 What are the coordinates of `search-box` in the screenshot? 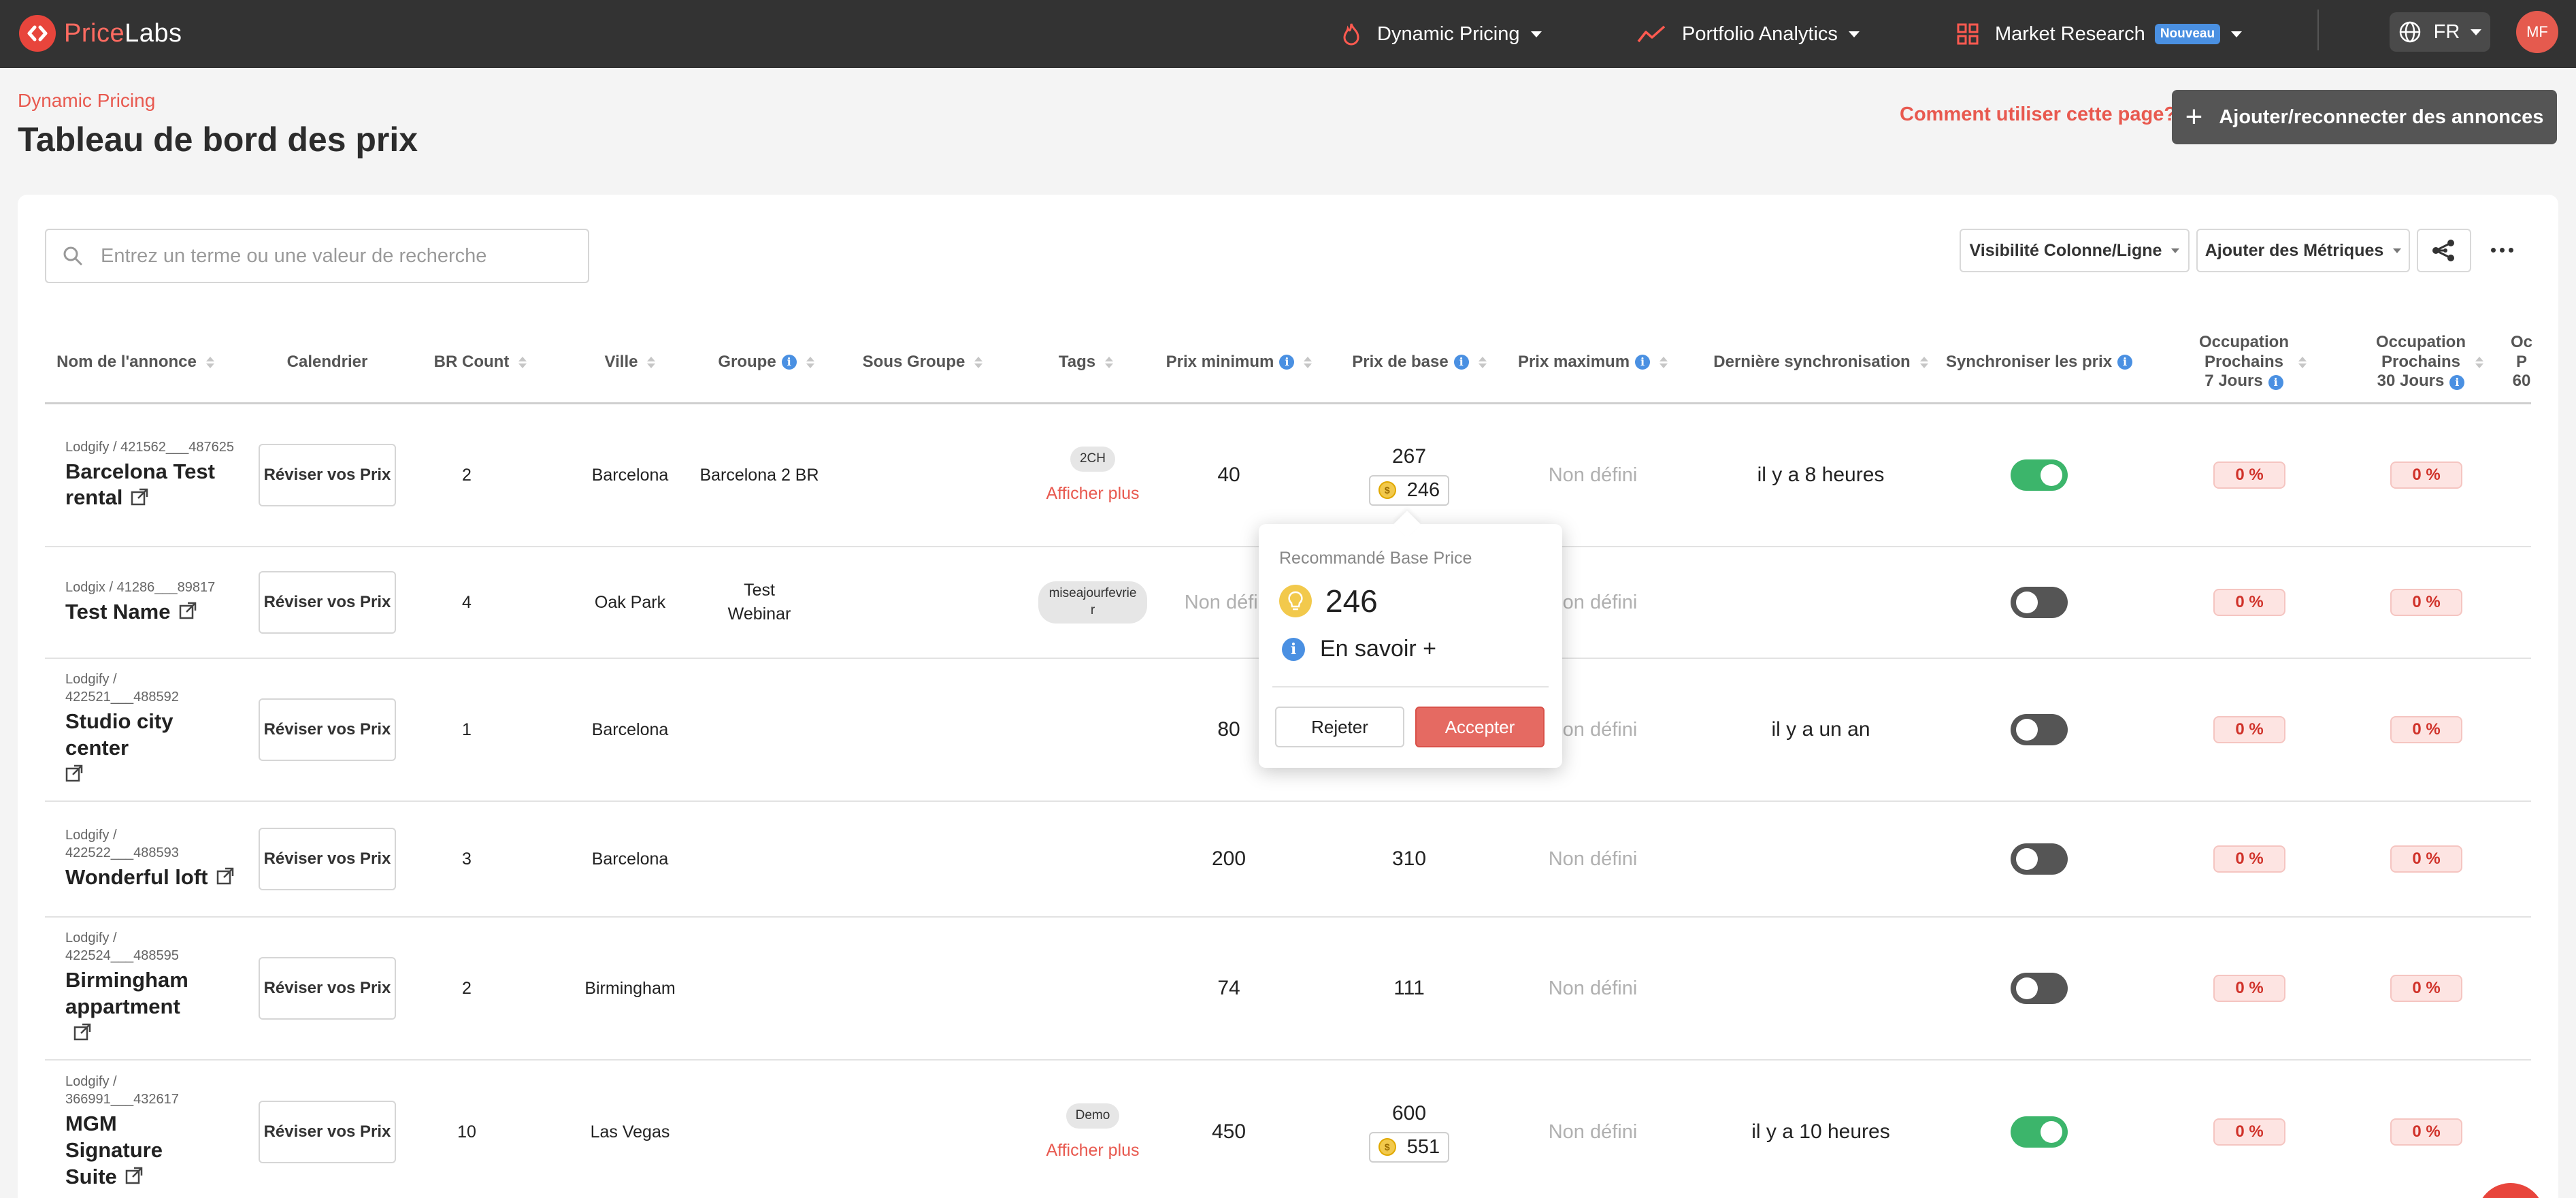 It's located at (317, 256).